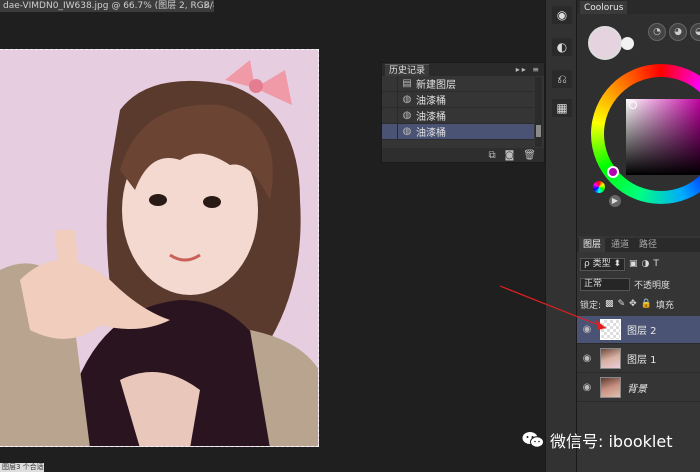 Image resolution: width=700 pixels, height=472 pixels. What do you see at coordinates (533, 440) in the screenshot?
I see `wechat-logo-icon` at bounding box center [533, 440].